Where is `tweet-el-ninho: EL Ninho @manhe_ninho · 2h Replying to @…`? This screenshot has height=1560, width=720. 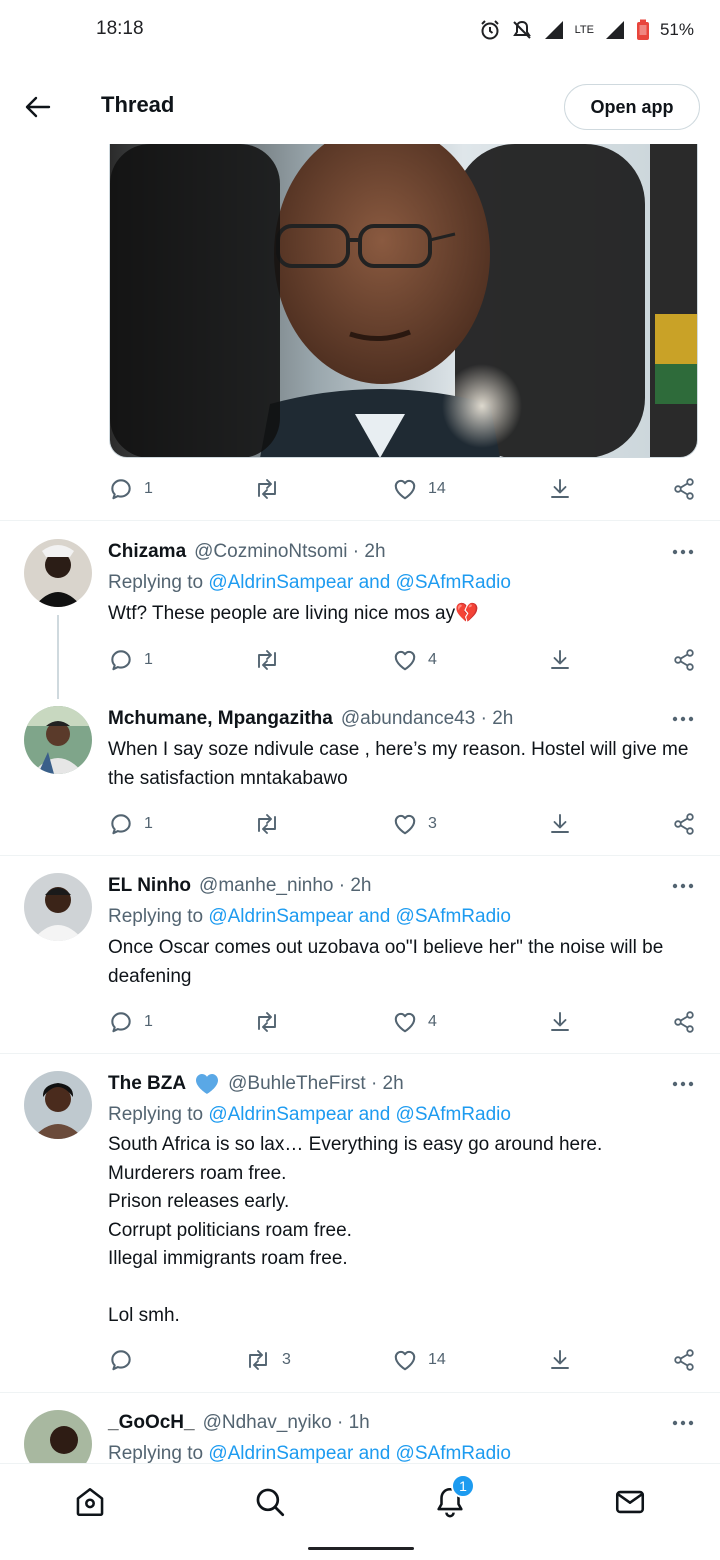
tweet-el-ninho: EL Ninho @manhe_ninho · 2h Replying to @… is located at coordinates (360, 955).